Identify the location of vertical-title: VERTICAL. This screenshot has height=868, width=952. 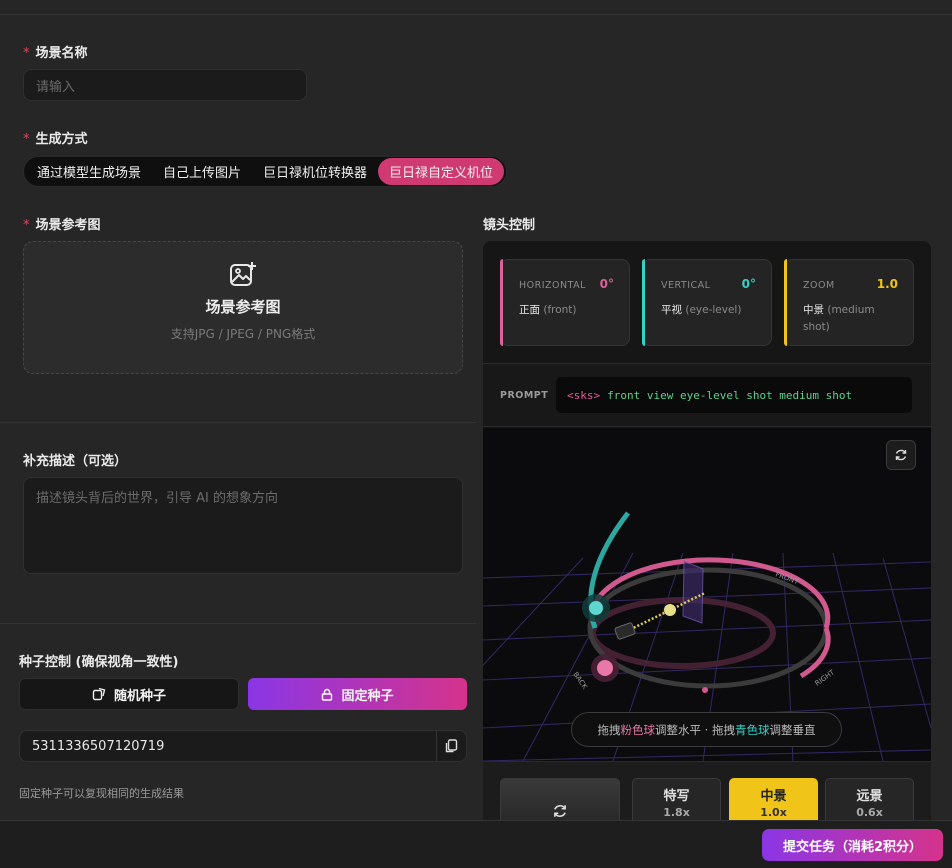
(686, 285).